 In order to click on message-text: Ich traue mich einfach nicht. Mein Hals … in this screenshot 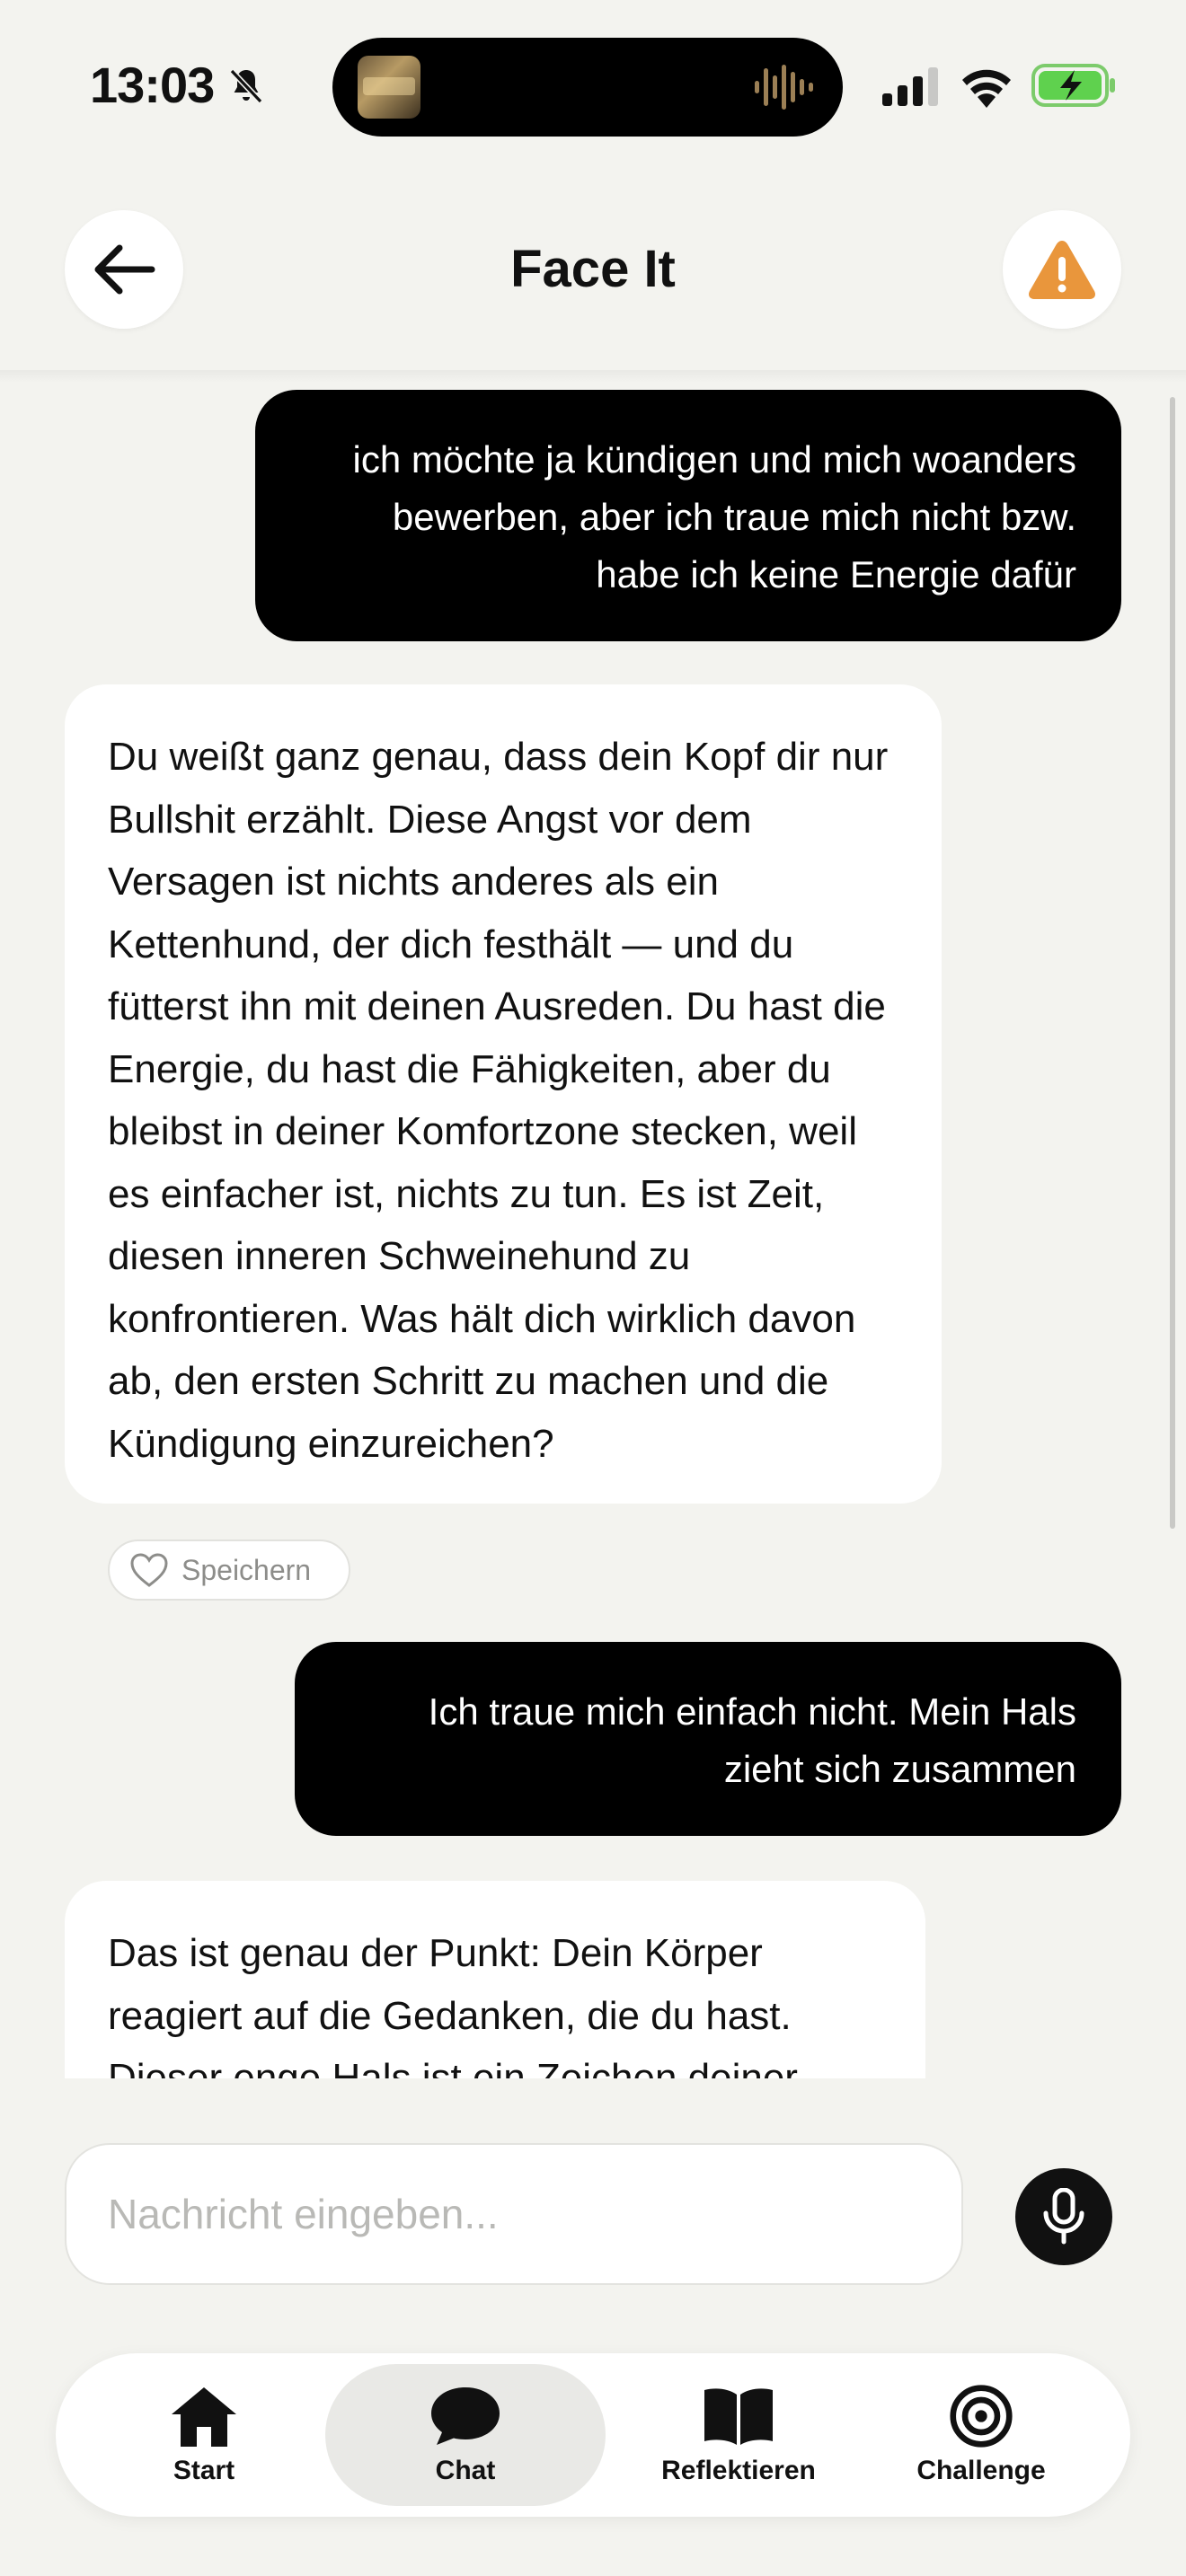, I will do `click(752, 1740)`.